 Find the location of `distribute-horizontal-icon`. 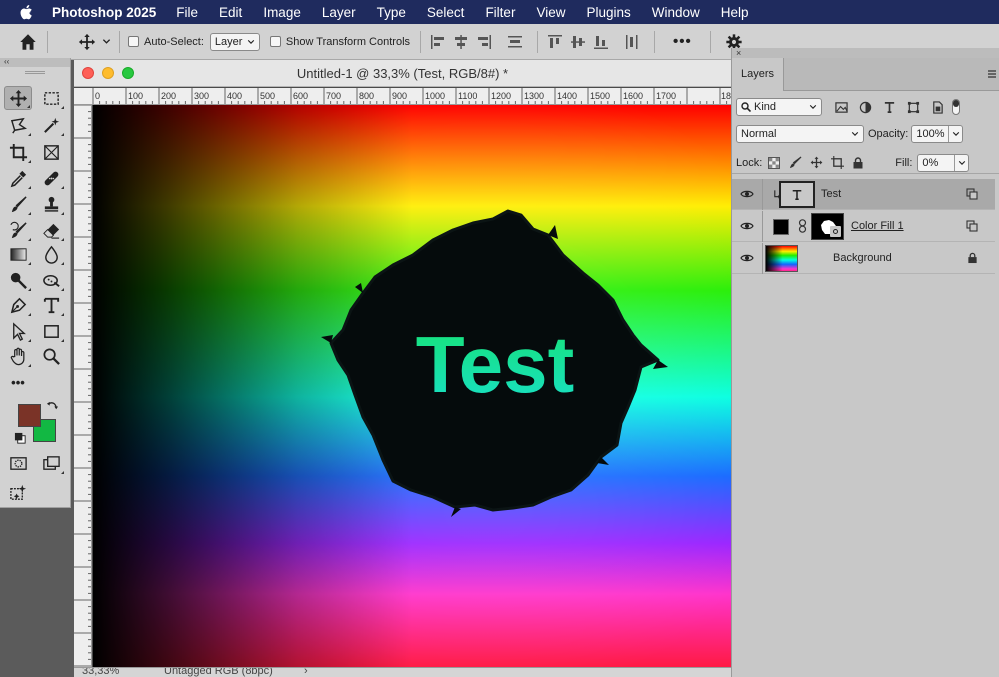

distribute-horizontal-icon is located at coordinates (632, 42).